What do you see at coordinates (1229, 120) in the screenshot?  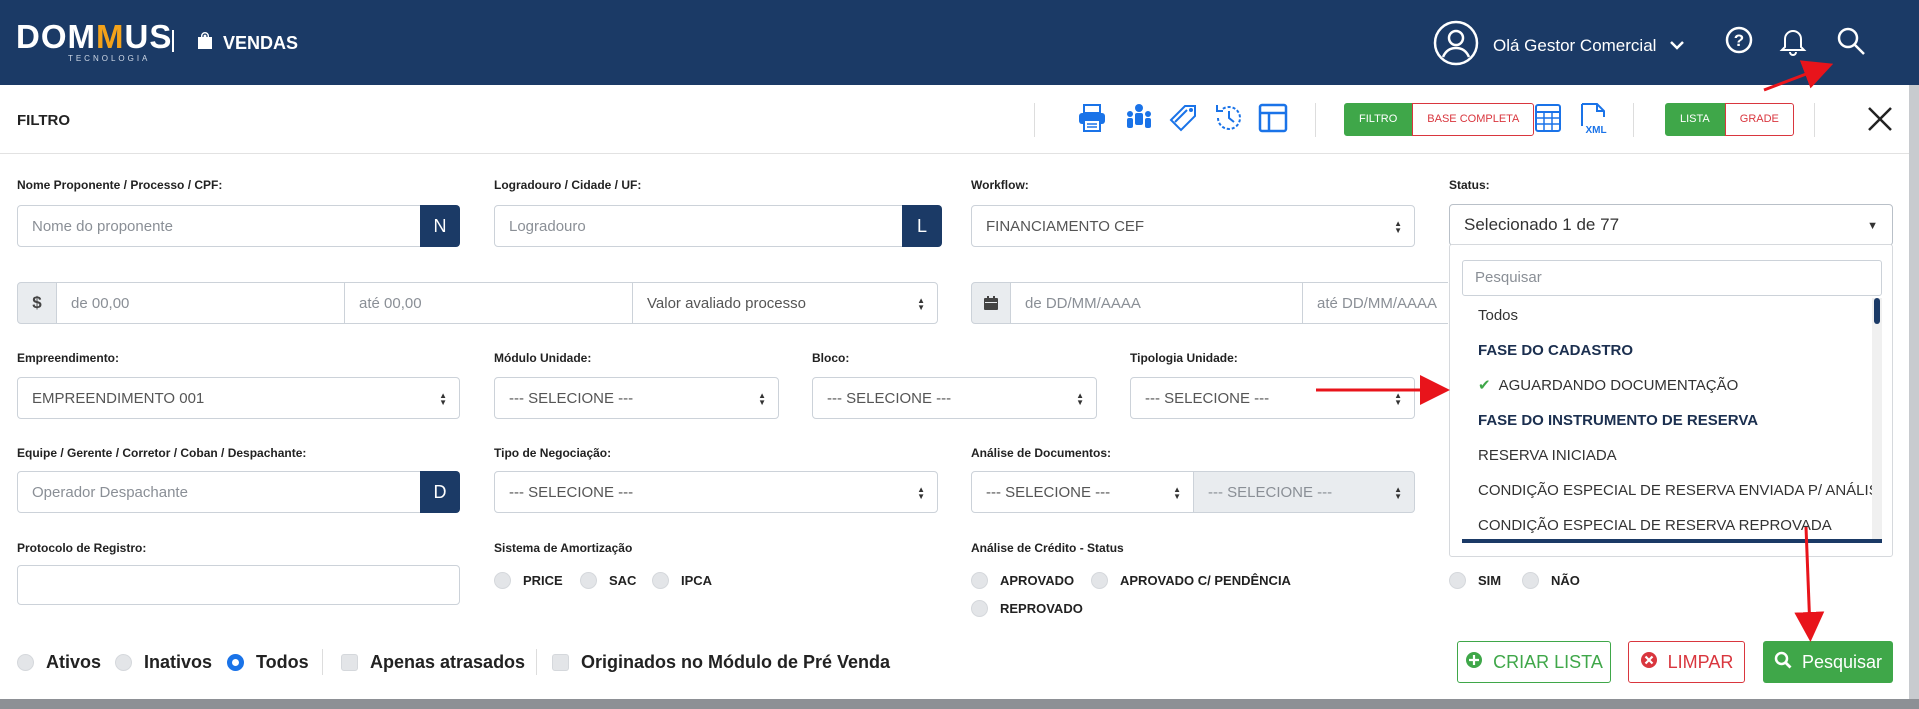 I see `history-icon` at bounding box center [1229, 120].